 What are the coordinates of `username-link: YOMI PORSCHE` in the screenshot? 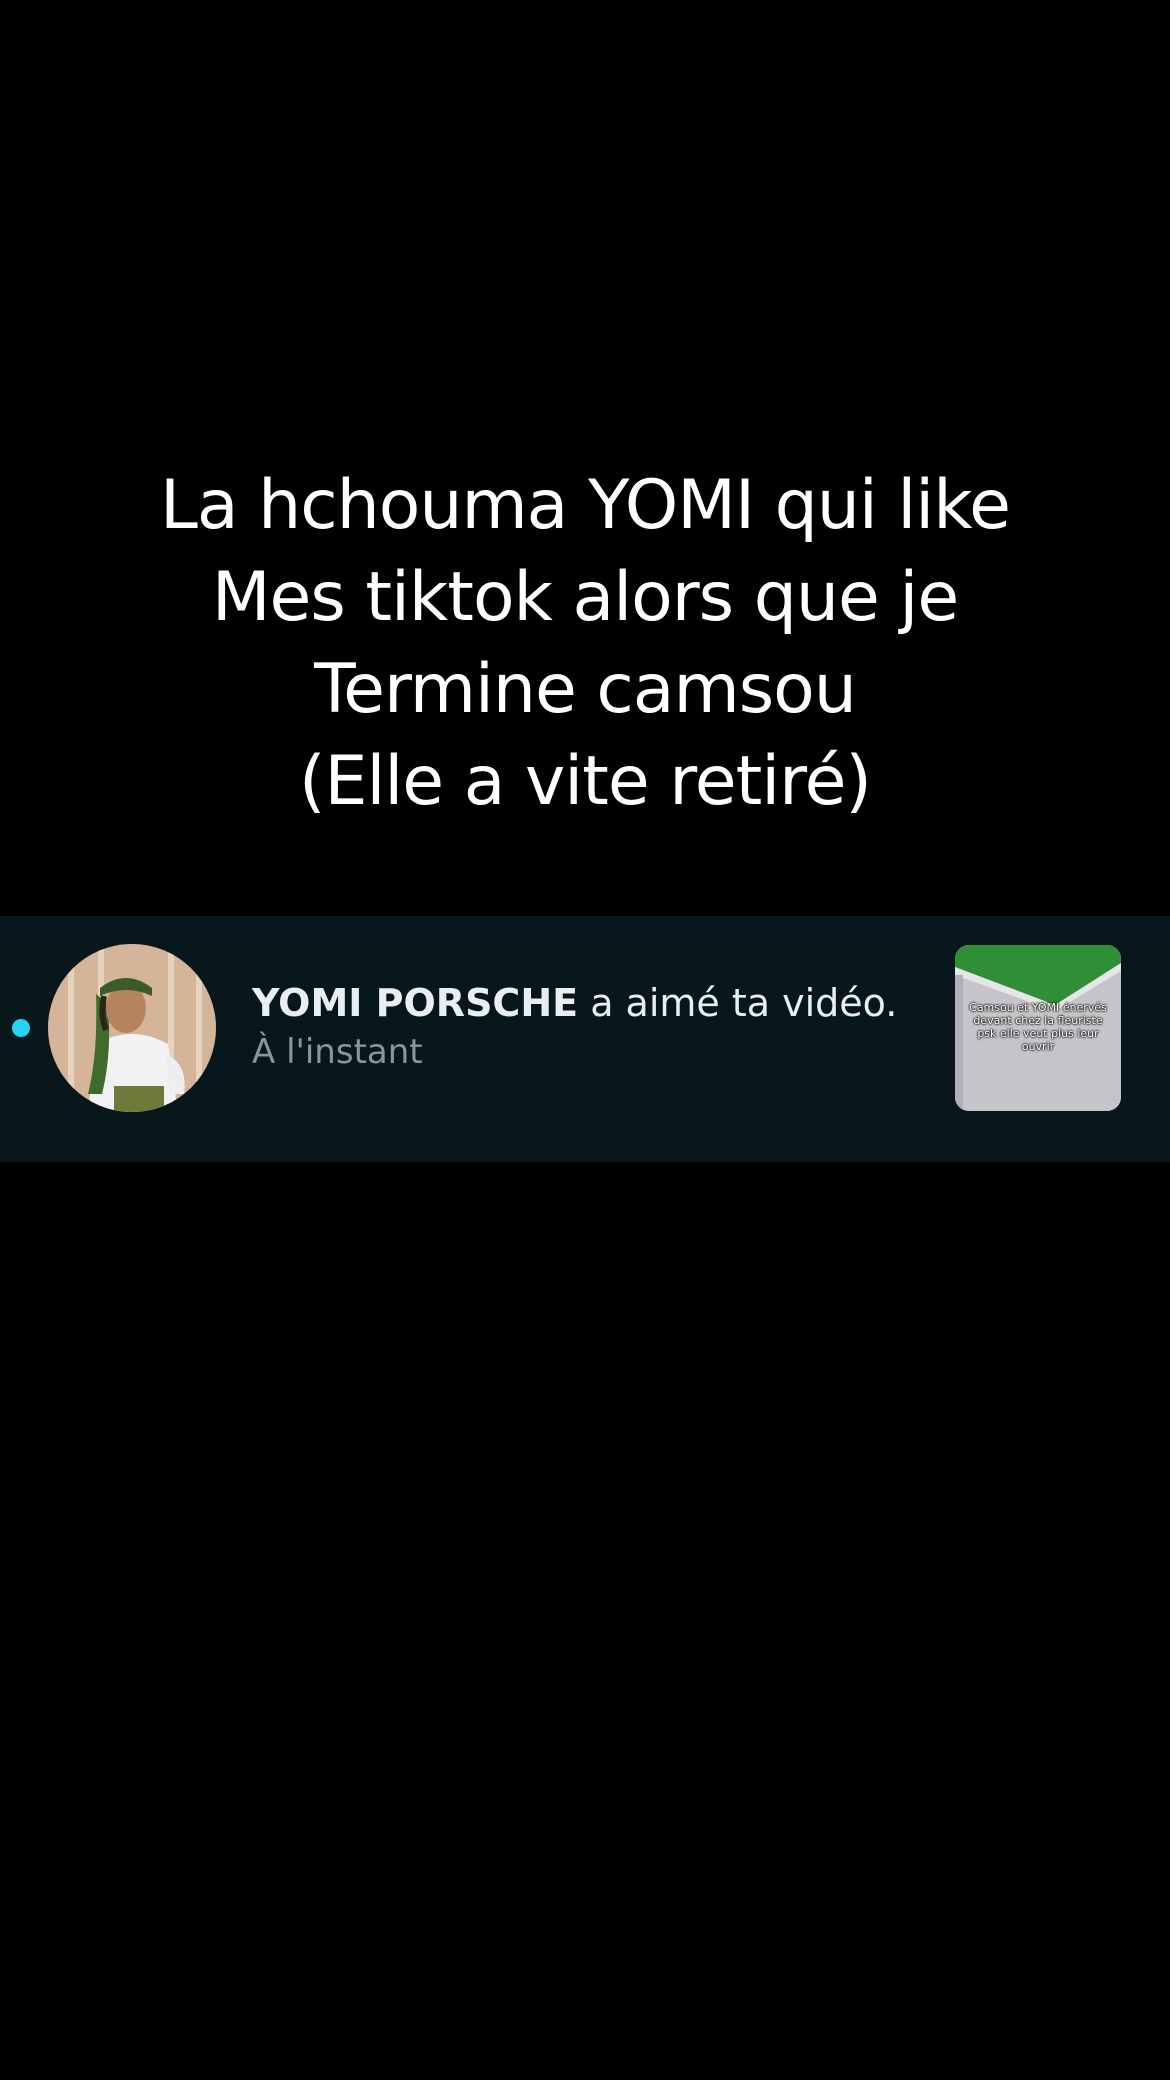 It's located at (415, 1003).